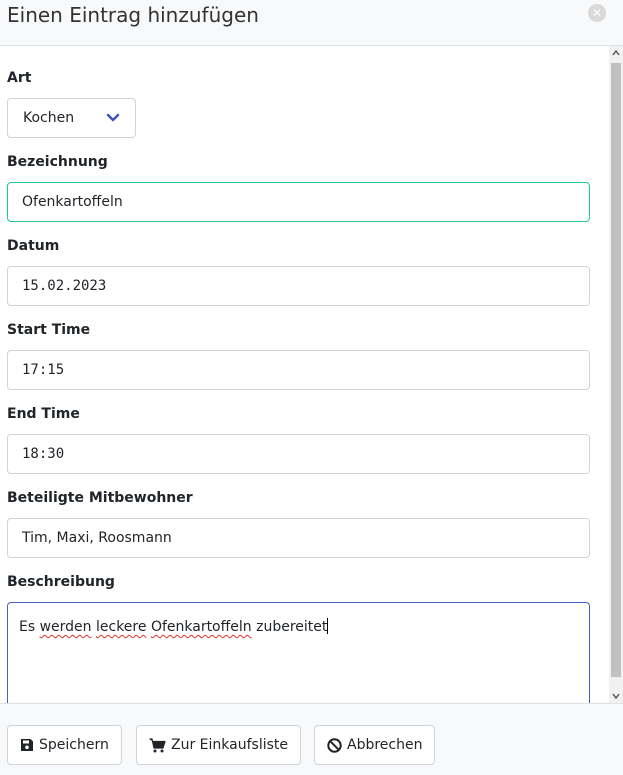 The image size is (623, 775). What do you see at coordinates (43, 414) in the screenshot?
I see `end-time-label: End Time` at bounding box center [43, 414].